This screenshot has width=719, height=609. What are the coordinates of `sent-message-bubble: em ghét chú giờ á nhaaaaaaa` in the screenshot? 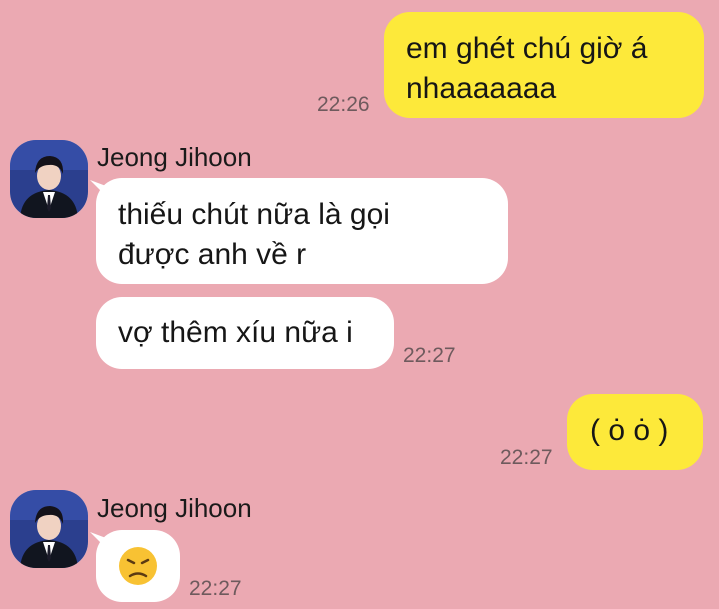 It's located at (544, 65).